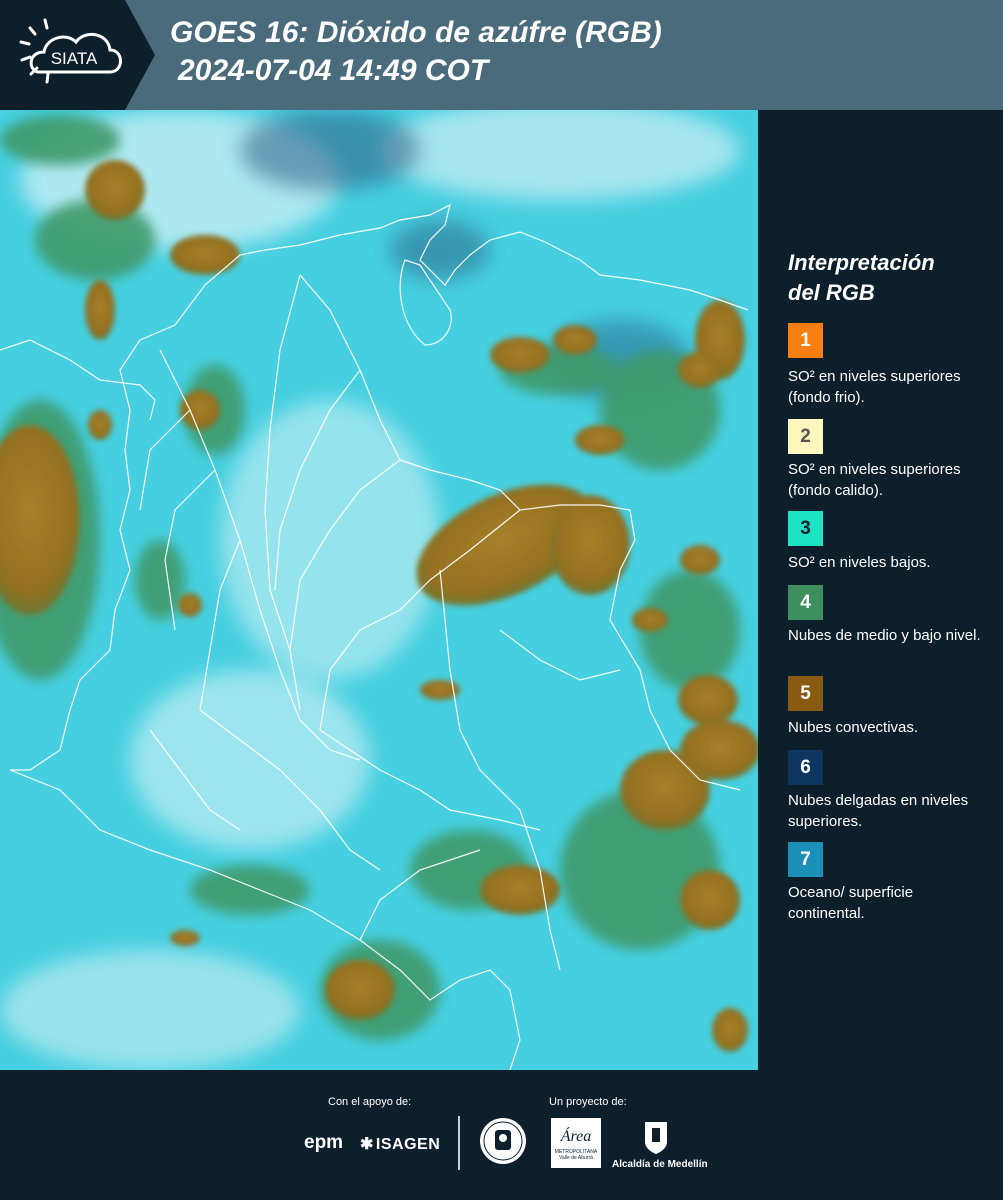  Describe the element at coordinates (884, 635) in the screenshot. I see `legend-label-4: Nubes de medio y bajo nivel.` at that location.